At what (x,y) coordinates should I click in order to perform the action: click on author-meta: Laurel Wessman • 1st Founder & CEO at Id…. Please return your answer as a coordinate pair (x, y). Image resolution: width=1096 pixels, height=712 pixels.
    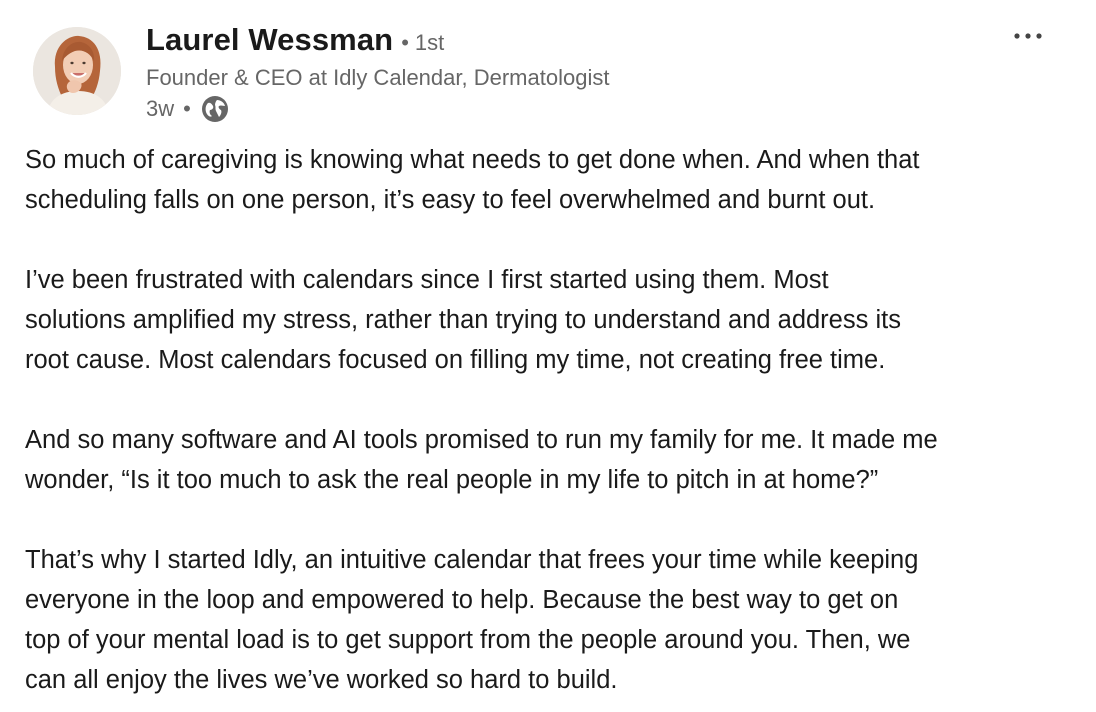
    Looking at the image, I should click on (377, 73).